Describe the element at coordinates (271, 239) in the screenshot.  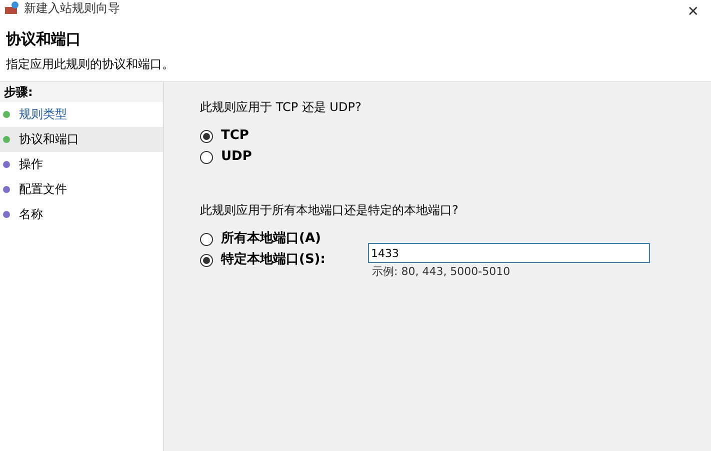
I see `radio-label: 所有本地端口(A)` at that location.